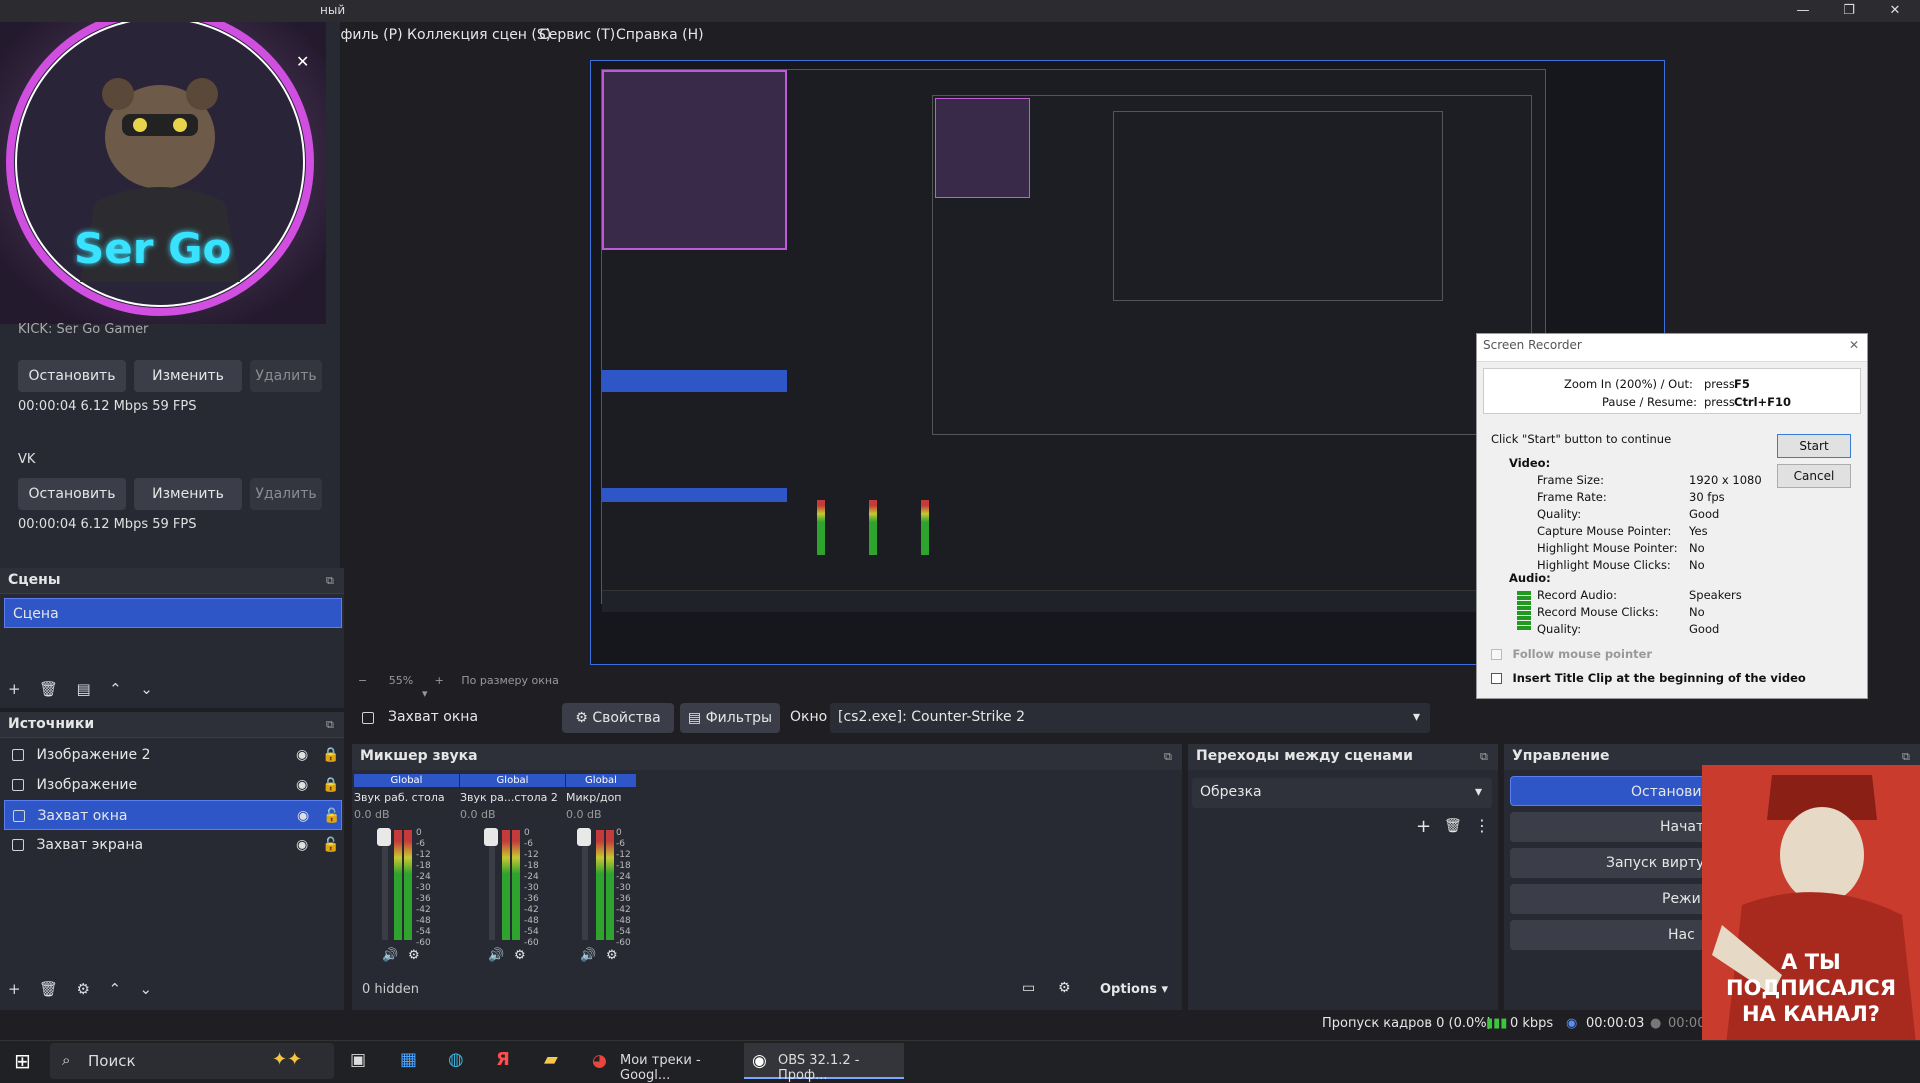 This screenshot has width=1920, height=1083. I want to click on follow-mouse-row: Follow mouse pointer, so click(1671, 654).